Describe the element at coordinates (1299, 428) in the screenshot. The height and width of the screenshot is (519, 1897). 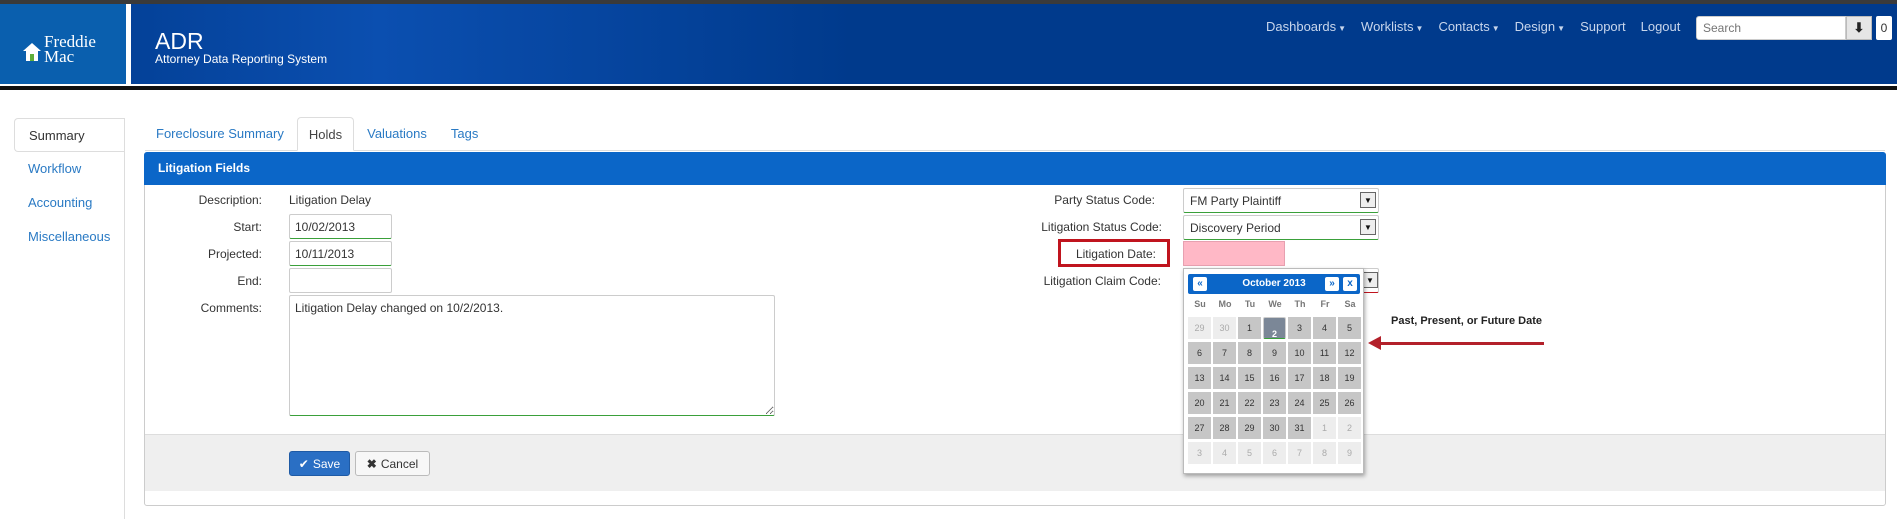
I see `calendar-day: 31` at that location.